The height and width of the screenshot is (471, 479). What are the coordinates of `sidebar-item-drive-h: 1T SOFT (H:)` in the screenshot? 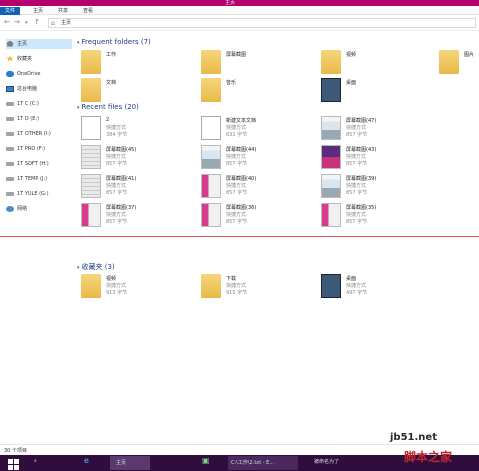 It's located at (39, 164).